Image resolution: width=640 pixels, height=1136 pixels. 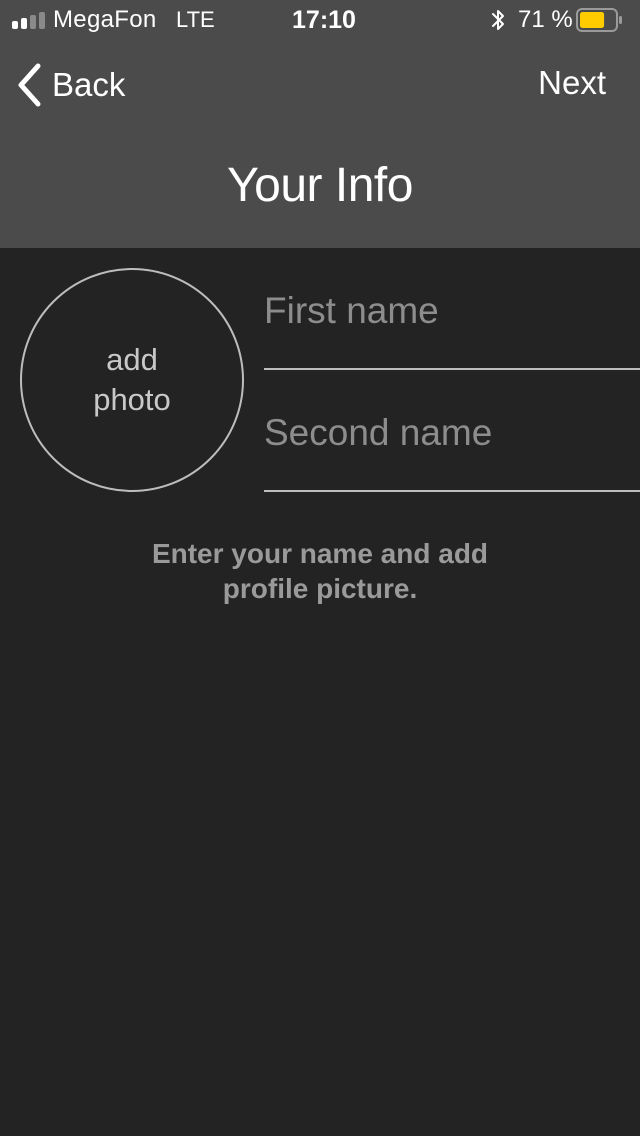 What do you see at coordinates (572, 83) in the screenshot?
I see `next-button: Next` at bounding box center [572, 83].